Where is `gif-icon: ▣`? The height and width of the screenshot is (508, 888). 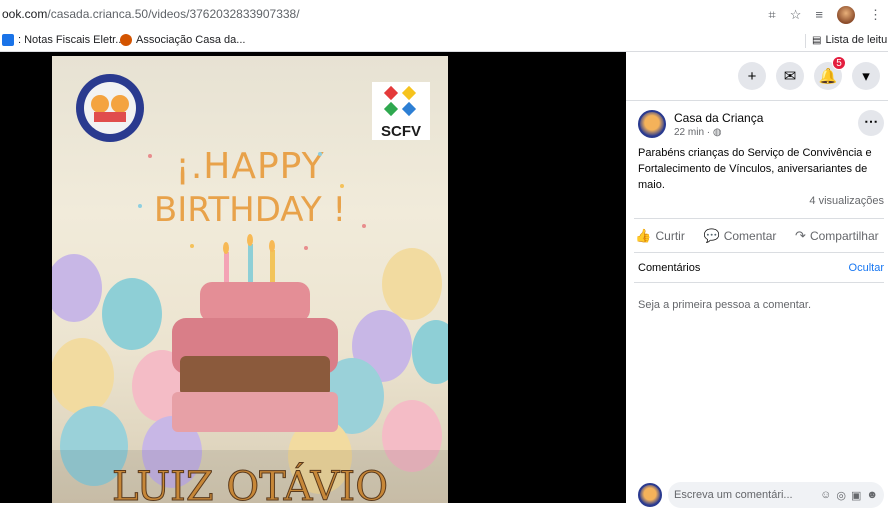 gif-icon: ▣ is located at coordinates (856, 495).